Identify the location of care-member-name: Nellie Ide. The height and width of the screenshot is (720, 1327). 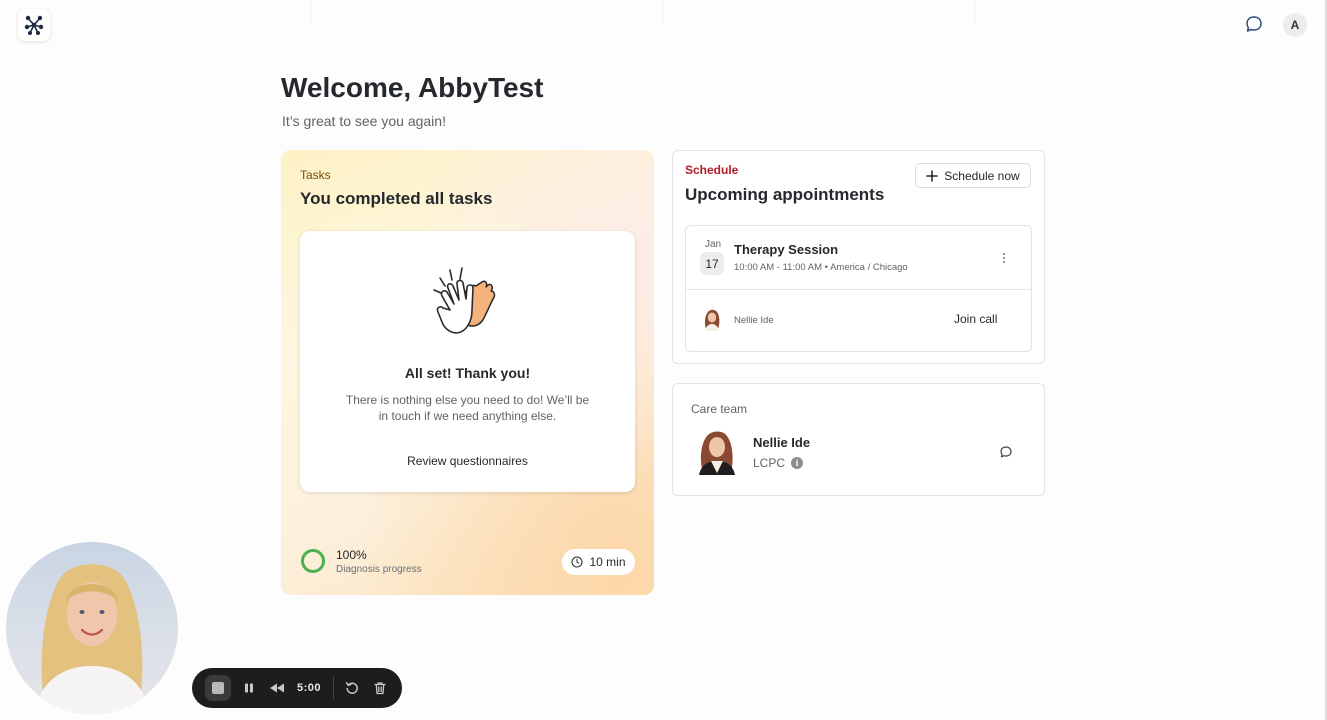
(782, 442).